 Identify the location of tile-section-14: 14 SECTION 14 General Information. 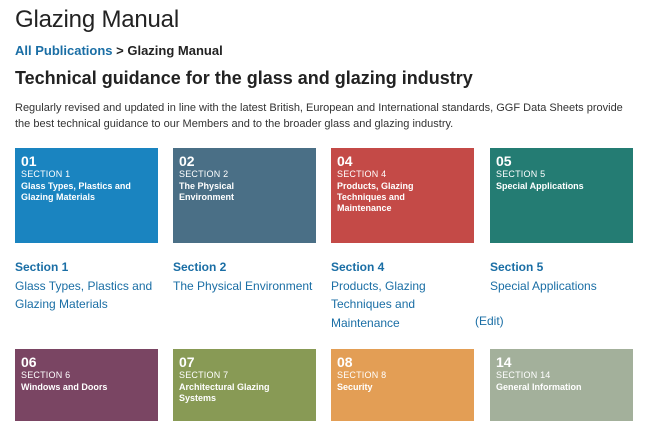
(561, 385).